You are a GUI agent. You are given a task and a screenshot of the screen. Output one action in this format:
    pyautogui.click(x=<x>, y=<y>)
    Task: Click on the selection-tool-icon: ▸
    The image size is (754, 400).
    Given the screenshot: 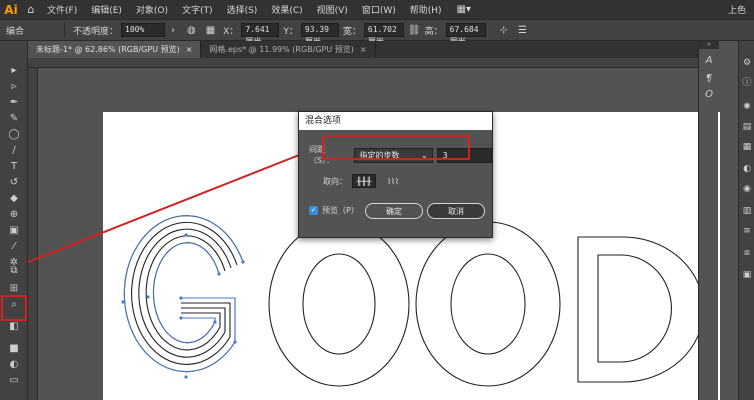 What is the action you would take?
    pyautogui.click(x=14, y=70)
    